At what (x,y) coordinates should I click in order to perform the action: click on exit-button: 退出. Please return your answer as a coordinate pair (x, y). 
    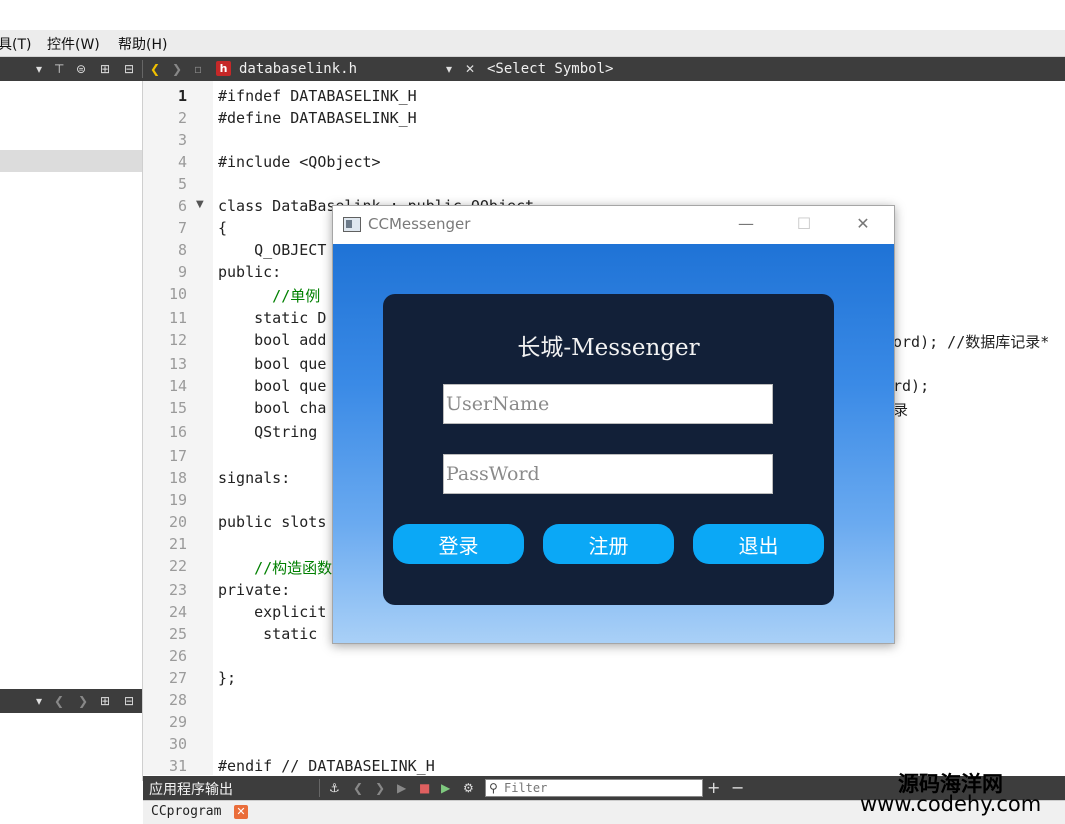
    Looking at the image, I should click on (758, 544).